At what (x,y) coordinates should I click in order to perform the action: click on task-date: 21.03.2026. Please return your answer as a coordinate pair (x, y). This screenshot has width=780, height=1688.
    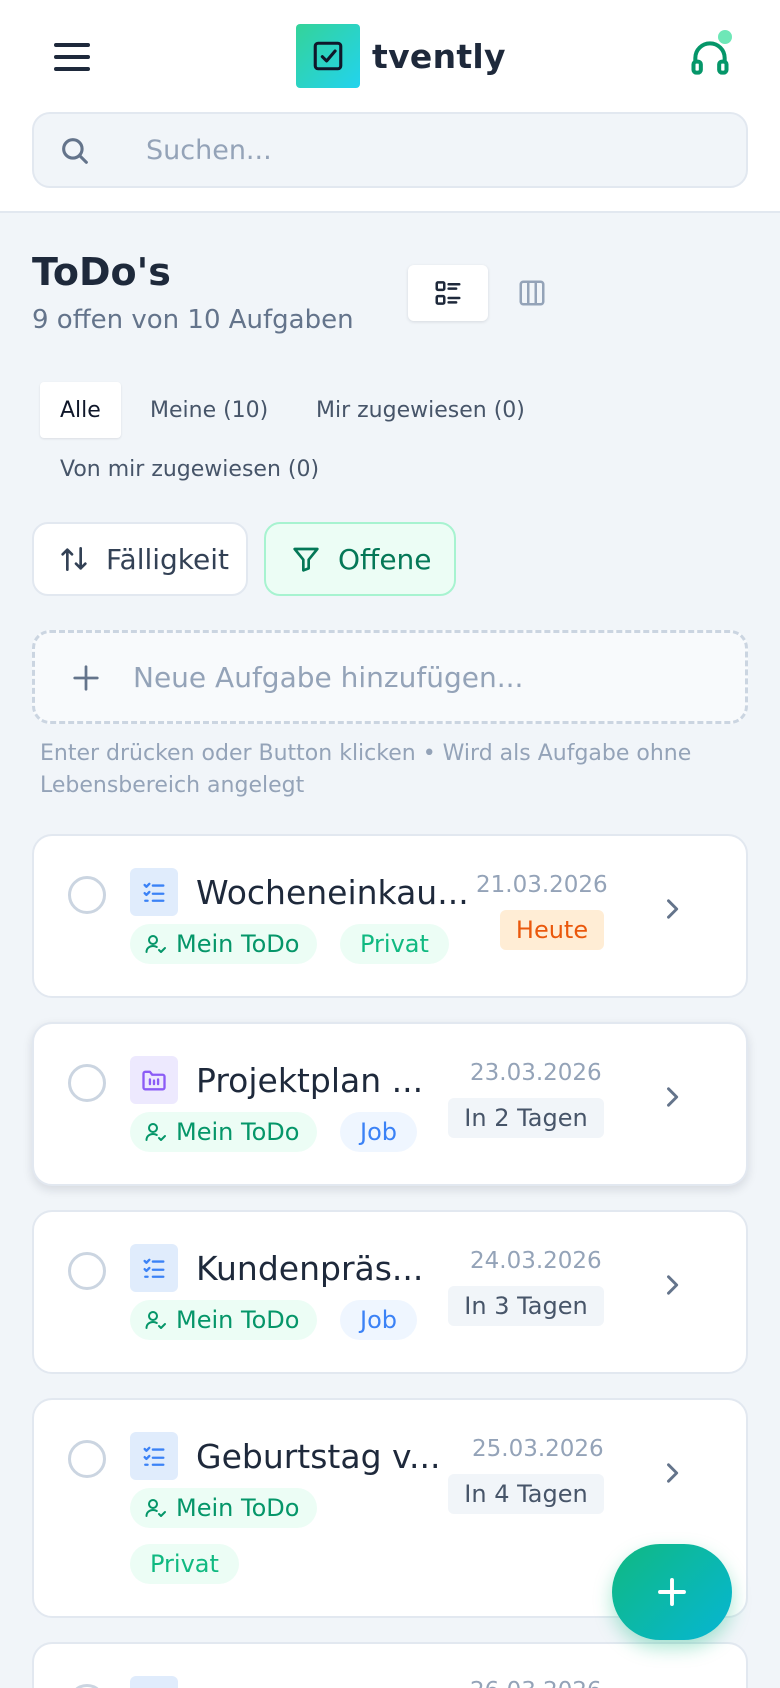
    Looking at the image, I should click on (542, 885).